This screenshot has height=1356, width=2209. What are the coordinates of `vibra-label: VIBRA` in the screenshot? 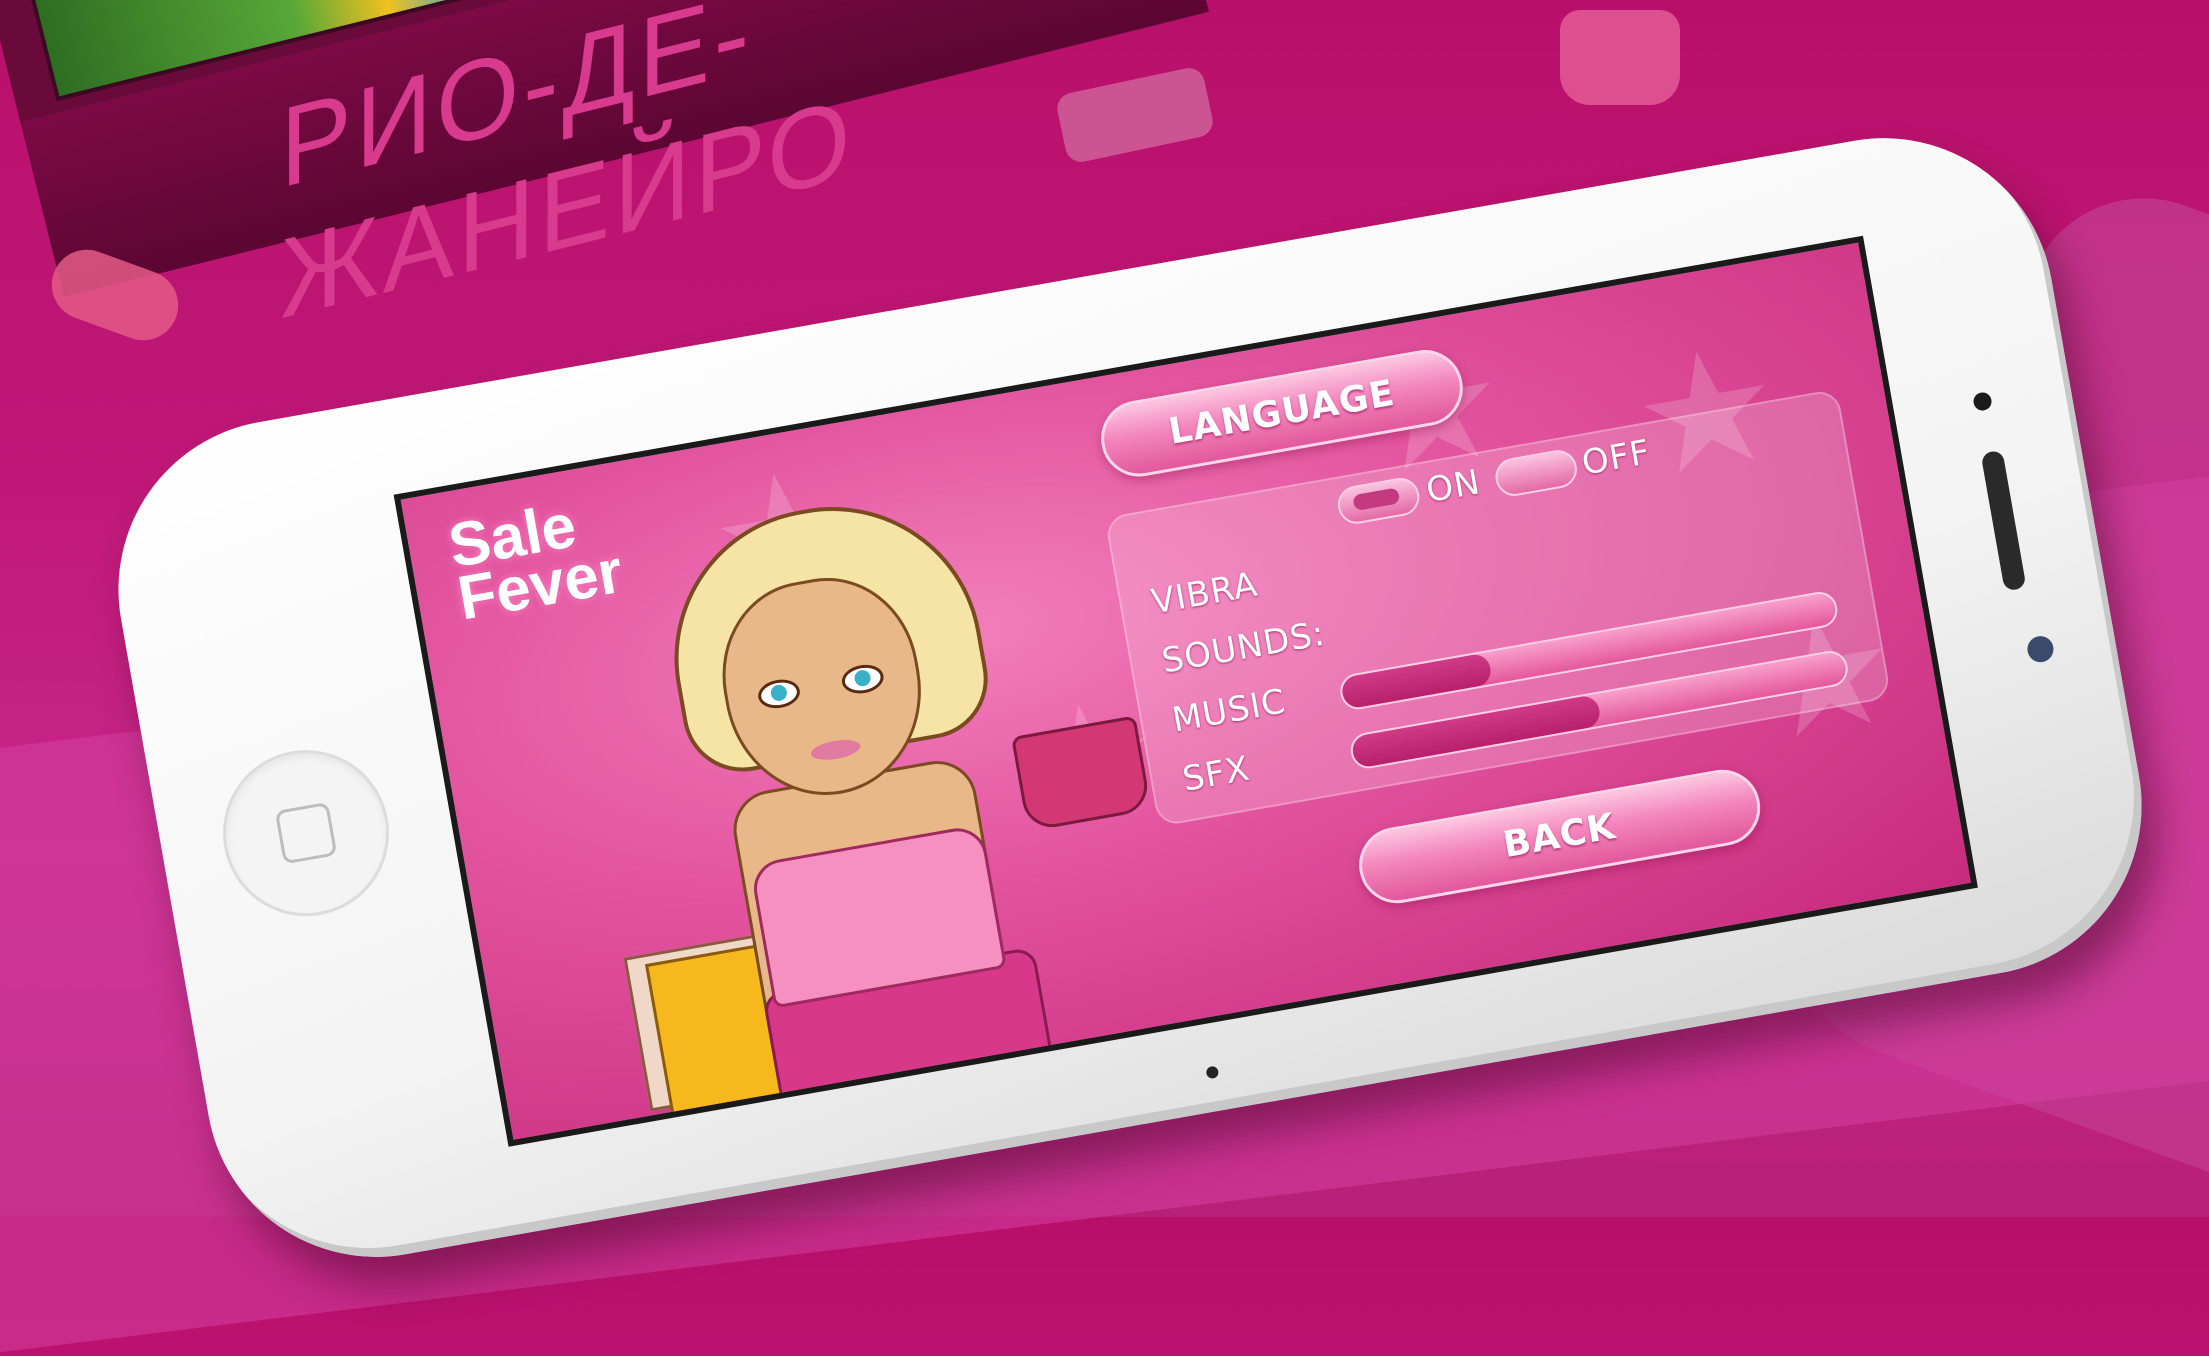 It's located at (1204, 593).